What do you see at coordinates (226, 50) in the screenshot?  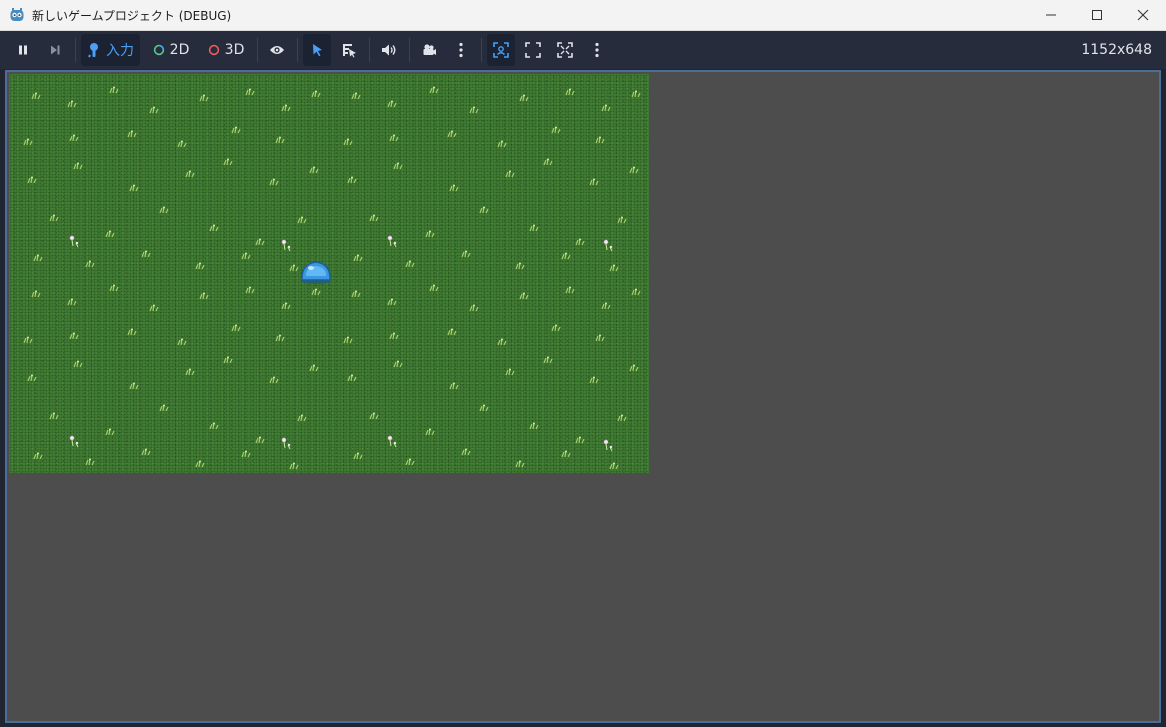 I see `mode-3d-button: 3D` at bounding box center [226, 50].